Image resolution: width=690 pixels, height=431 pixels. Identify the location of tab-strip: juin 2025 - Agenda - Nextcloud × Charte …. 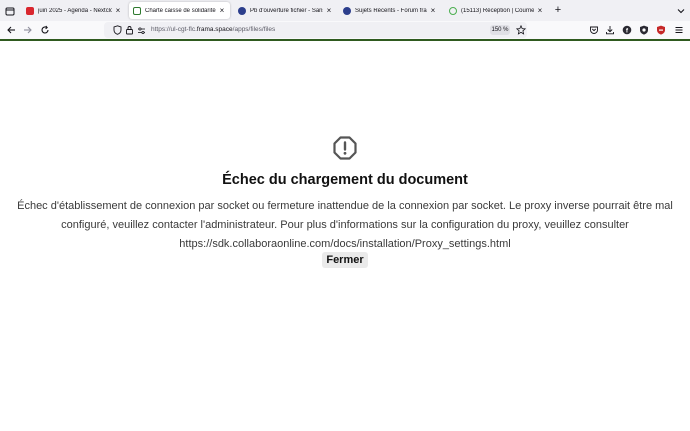
(345, 10).